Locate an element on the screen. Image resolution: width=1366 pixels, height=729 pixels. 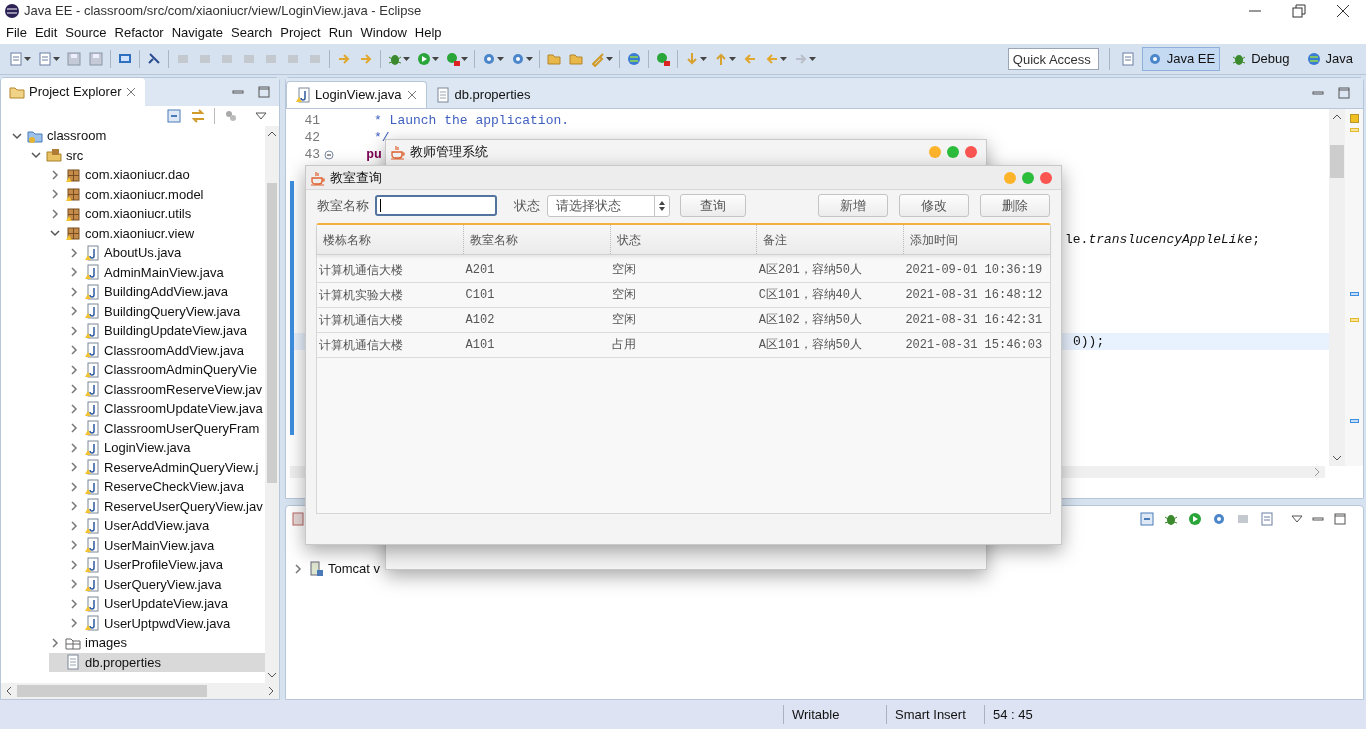
menu-item: Help is located at coordinates (428, 33).